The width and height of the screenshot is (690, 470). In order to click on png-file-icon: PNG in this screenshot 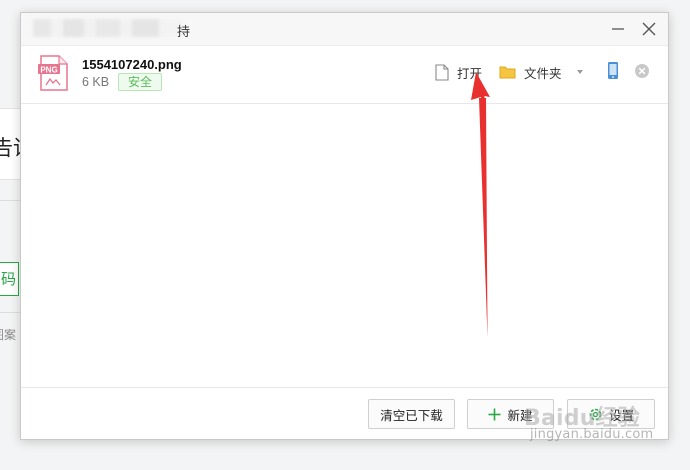, I will do `click(53, 73)`.